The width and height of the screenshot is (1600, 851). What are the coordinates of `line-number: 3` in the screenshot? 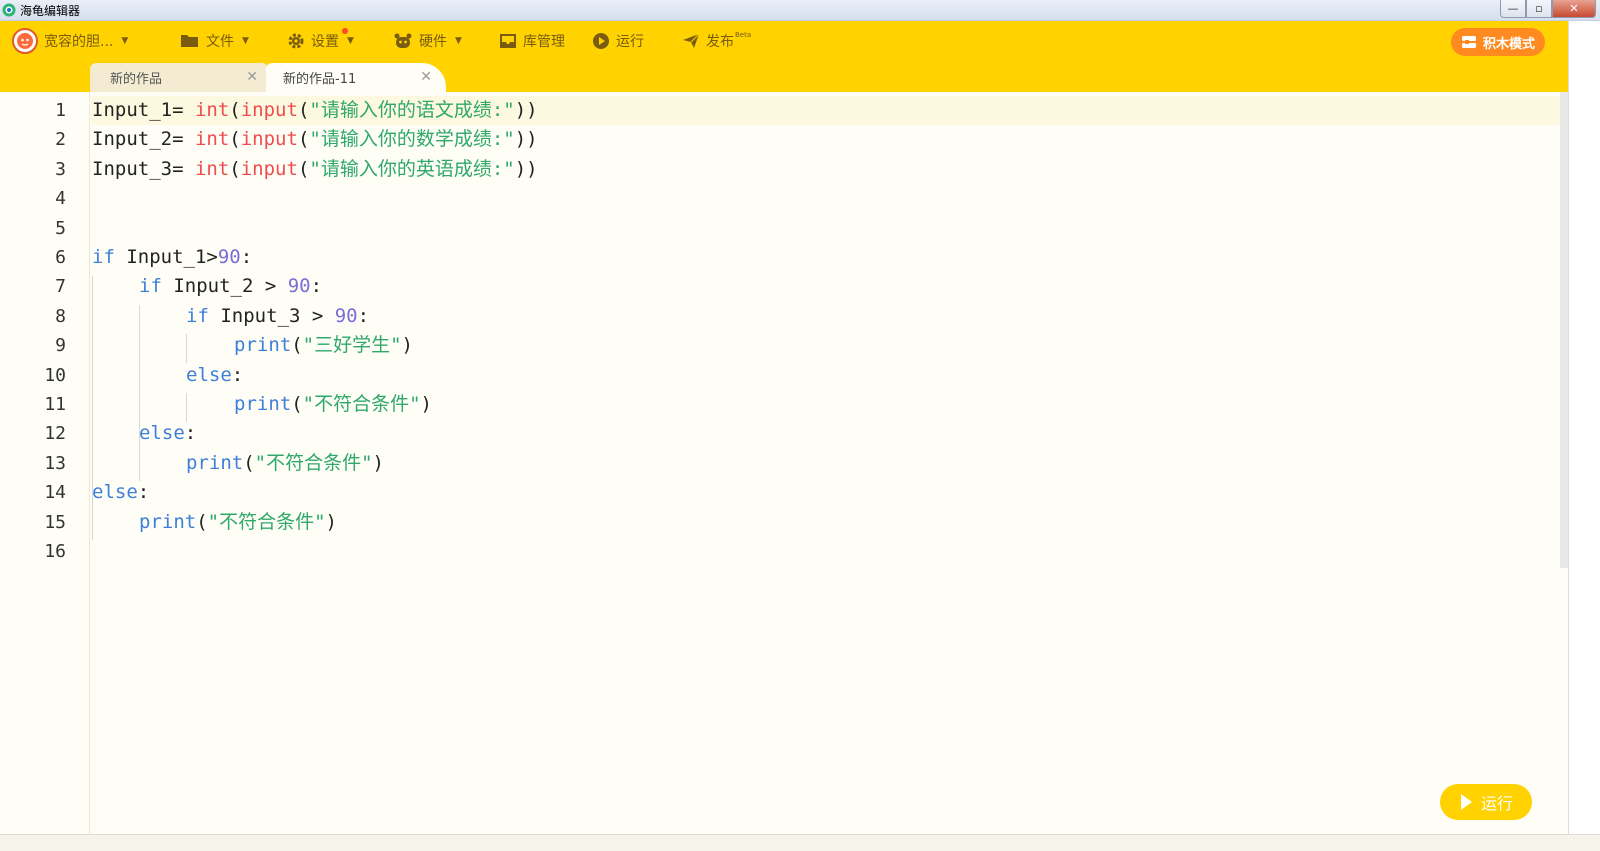 It's located at (60, 169).